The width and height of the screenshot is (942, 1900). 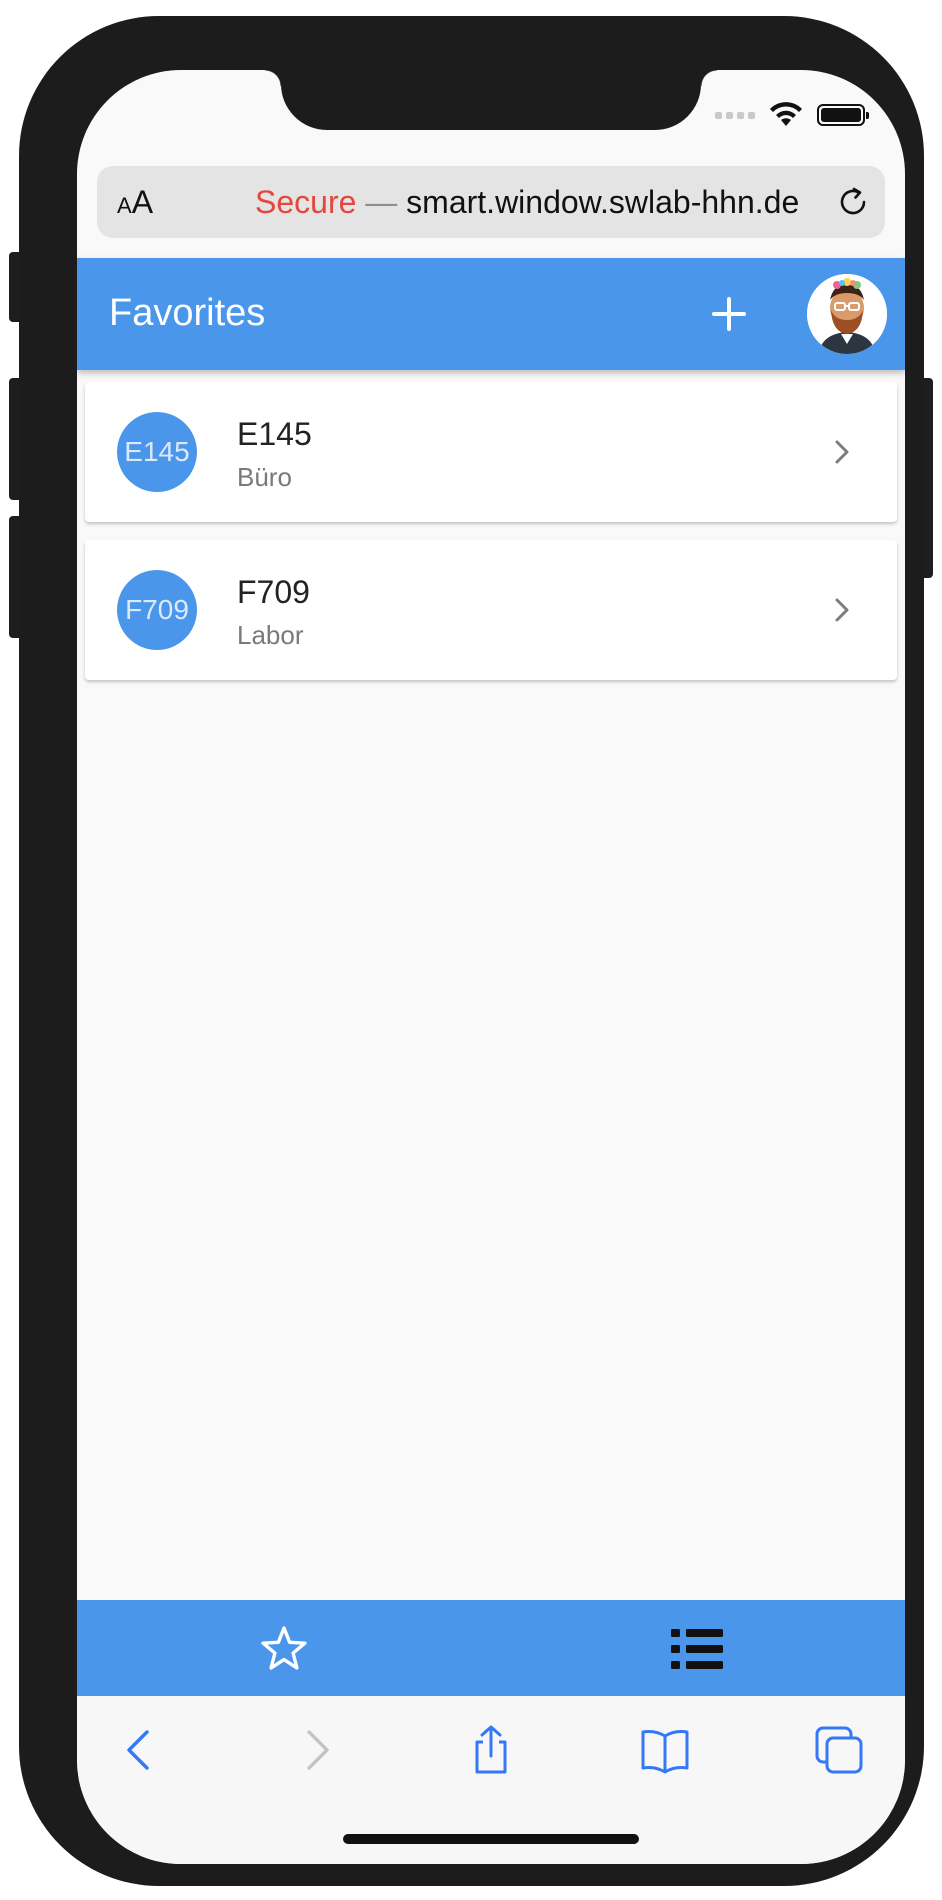 I want to click on url-display: Secure — smart.window.swlab-hhn.de, so click(x=529, y=202).